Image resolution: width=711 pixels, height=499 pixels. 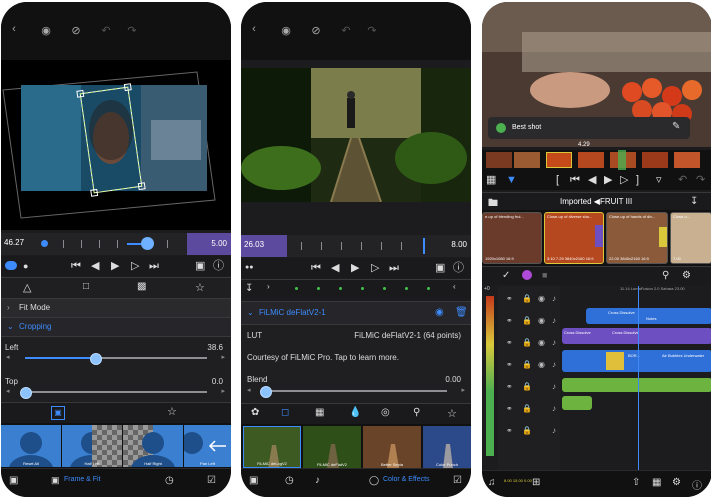 I want to click on cube-icon: ◻, so click(x=285, y=412).